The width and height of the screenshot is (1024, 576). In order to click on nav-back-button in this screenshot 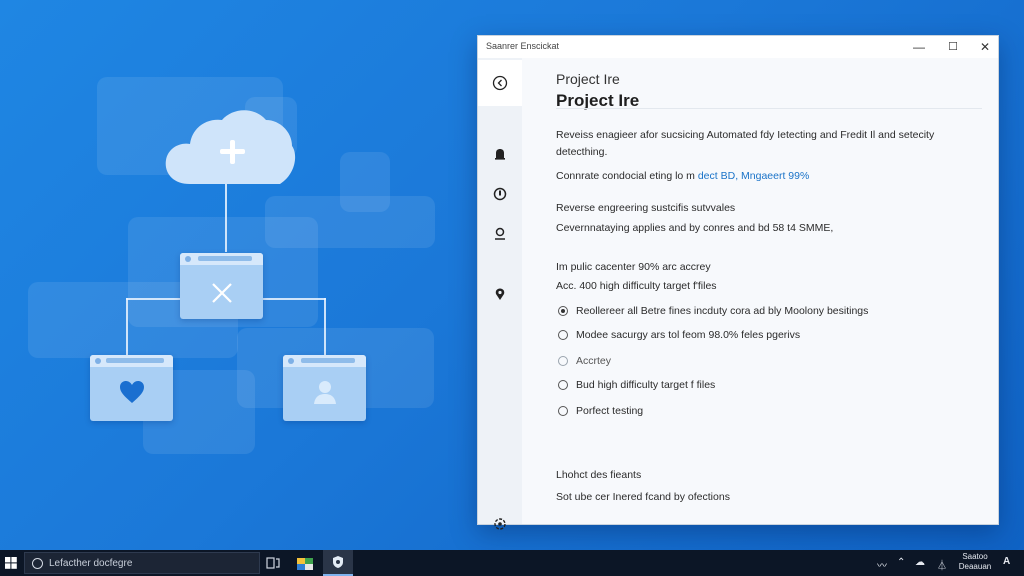, I will do `click(500, 83)`.